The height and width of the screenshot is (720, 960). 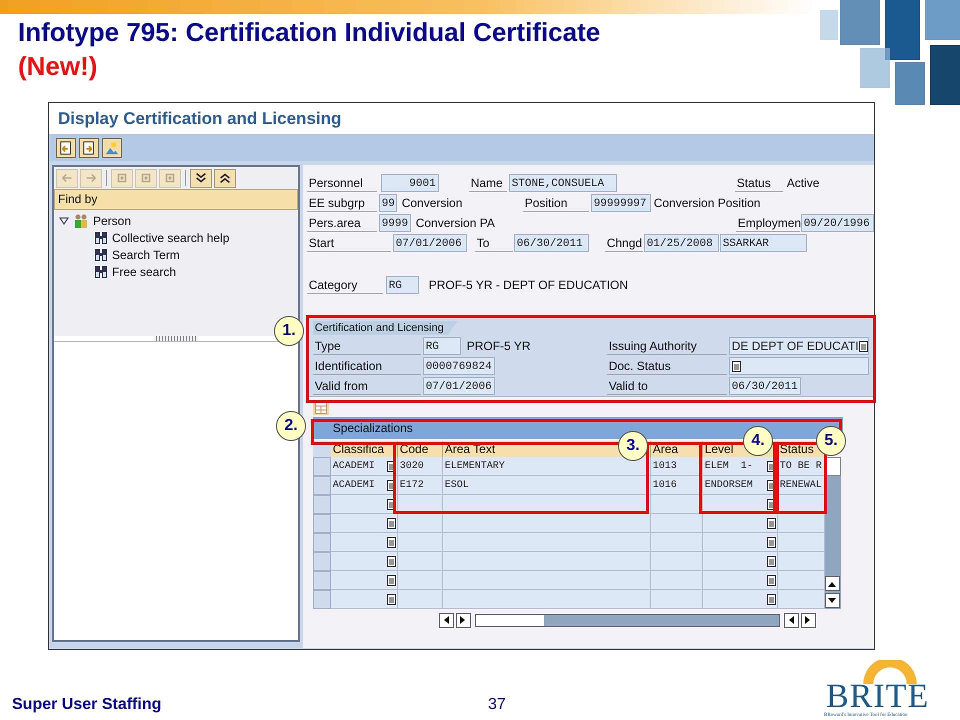 I want to click on input-field: 99999997, so click(x=620, y=203).